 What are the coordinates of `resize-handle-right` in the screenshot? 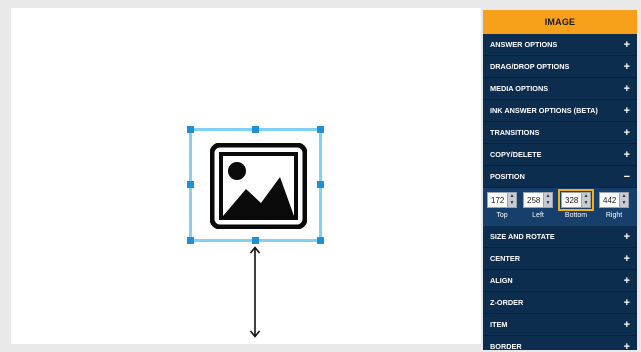 It's located at (320, 184).